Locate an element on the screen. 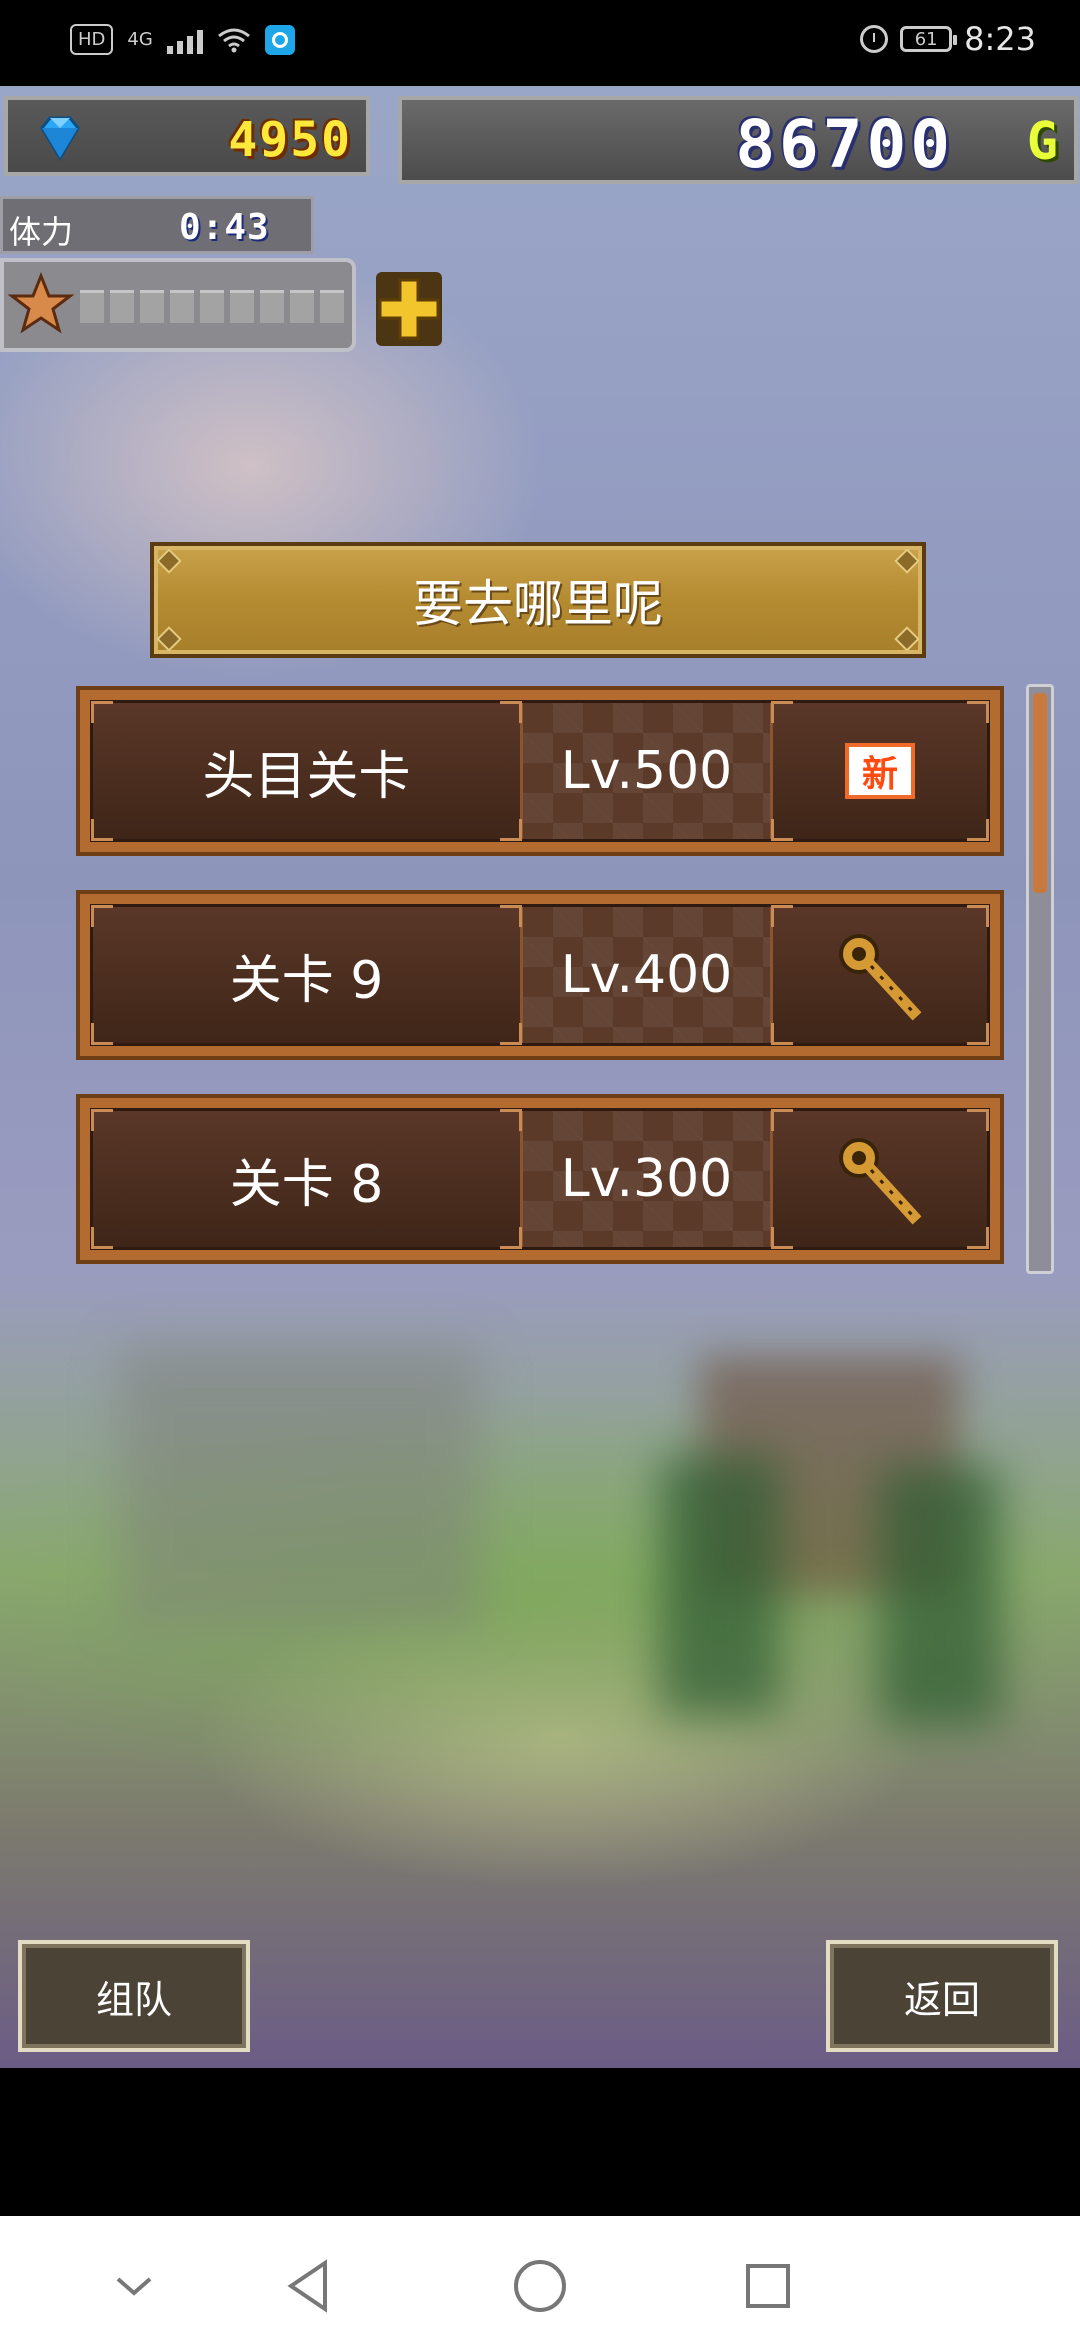 The image size is (1080, 2340). chevron-down-icon is located at coordinates (134, 2286).